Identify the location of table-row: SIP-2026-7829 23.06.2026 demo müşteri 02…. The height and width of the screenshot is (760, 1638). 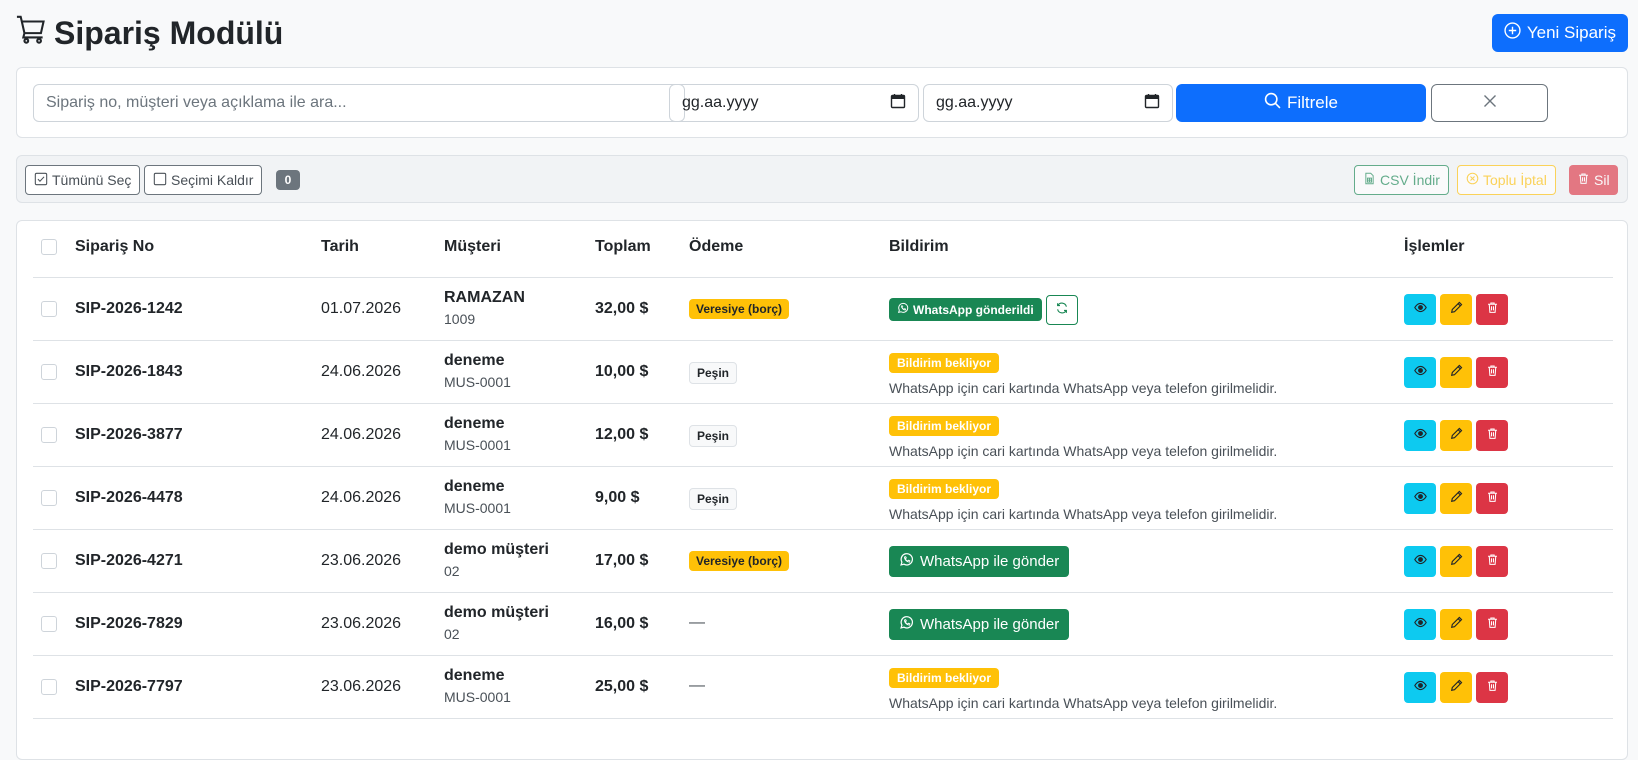
(823, 624).